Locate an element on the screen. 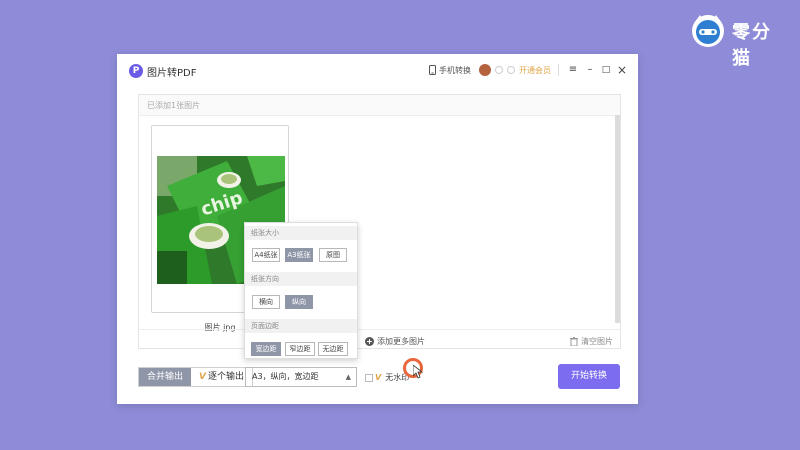  clear-images-button: 清空图片 is located at coordinates (591, 341).